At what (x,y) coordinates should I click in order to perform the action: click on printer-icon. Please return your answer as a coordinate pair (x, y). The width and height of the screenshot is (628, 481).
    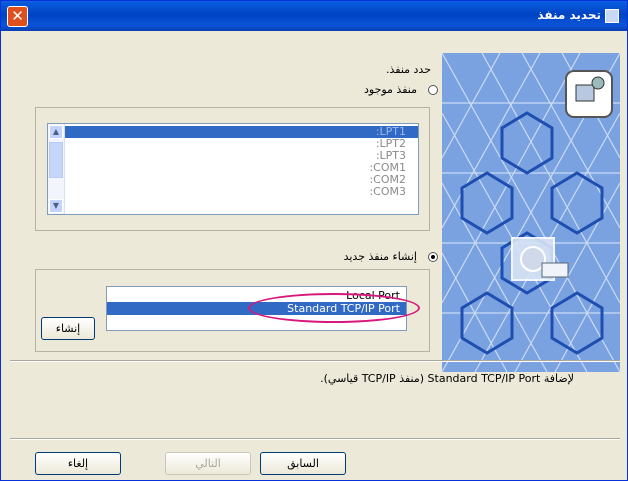
    Looking at the image, I should click on (612, 16).